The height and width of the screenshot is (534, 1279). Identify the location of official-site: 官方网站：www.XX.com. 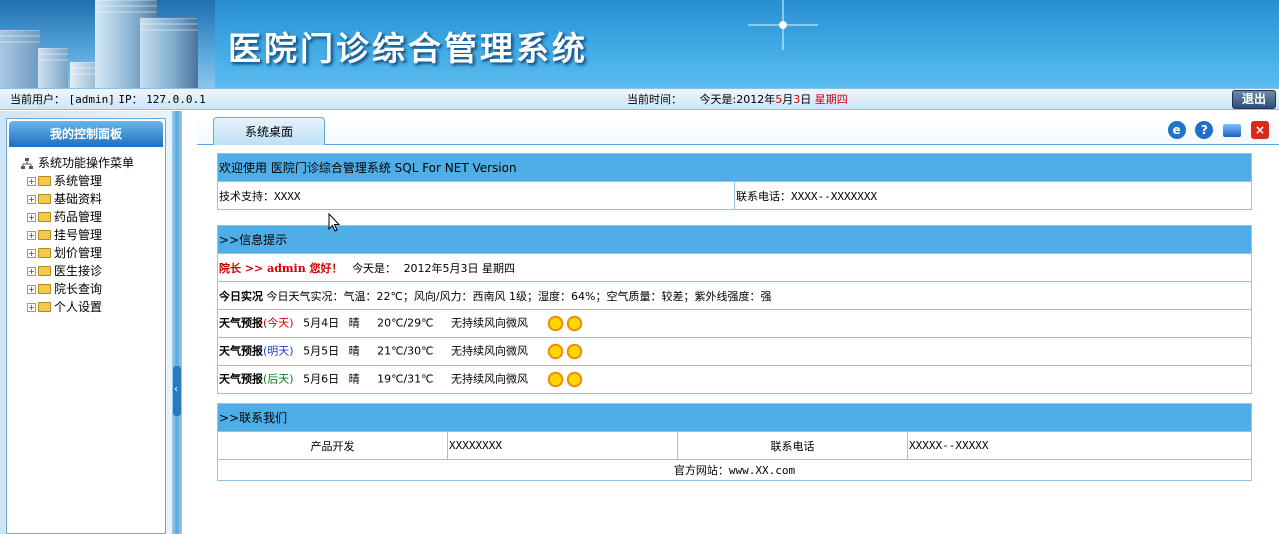
(734, 470).